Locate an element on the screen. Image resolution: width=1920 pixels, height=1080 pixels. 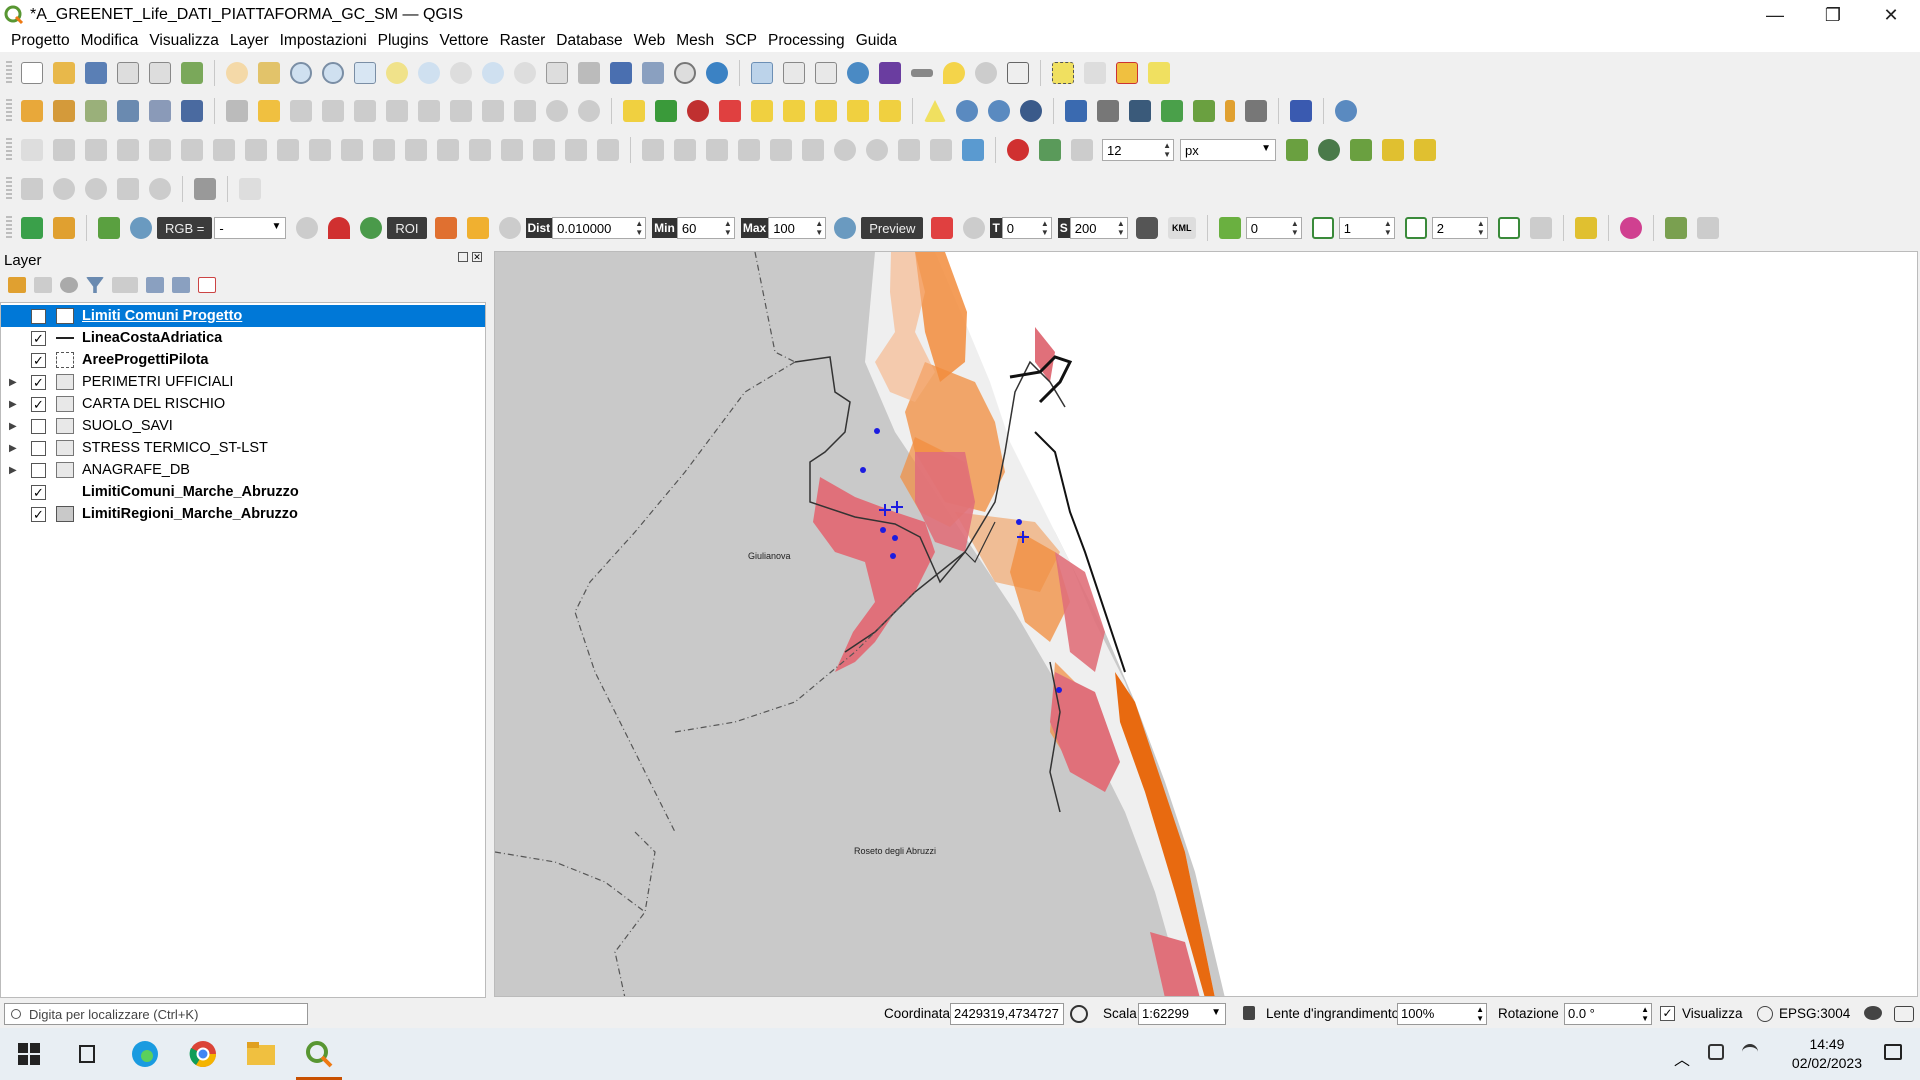
close-panel-icon: ✕ is located at coordinates (477, 257).